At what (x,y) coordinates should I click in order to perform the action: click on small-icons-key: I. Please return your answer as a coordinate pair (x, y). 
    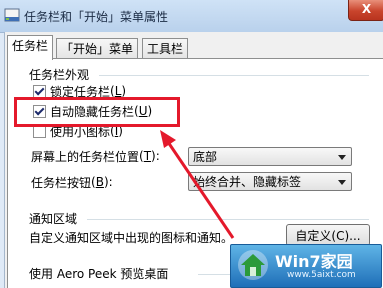
    Looking at the image, I should click on (116, 131).